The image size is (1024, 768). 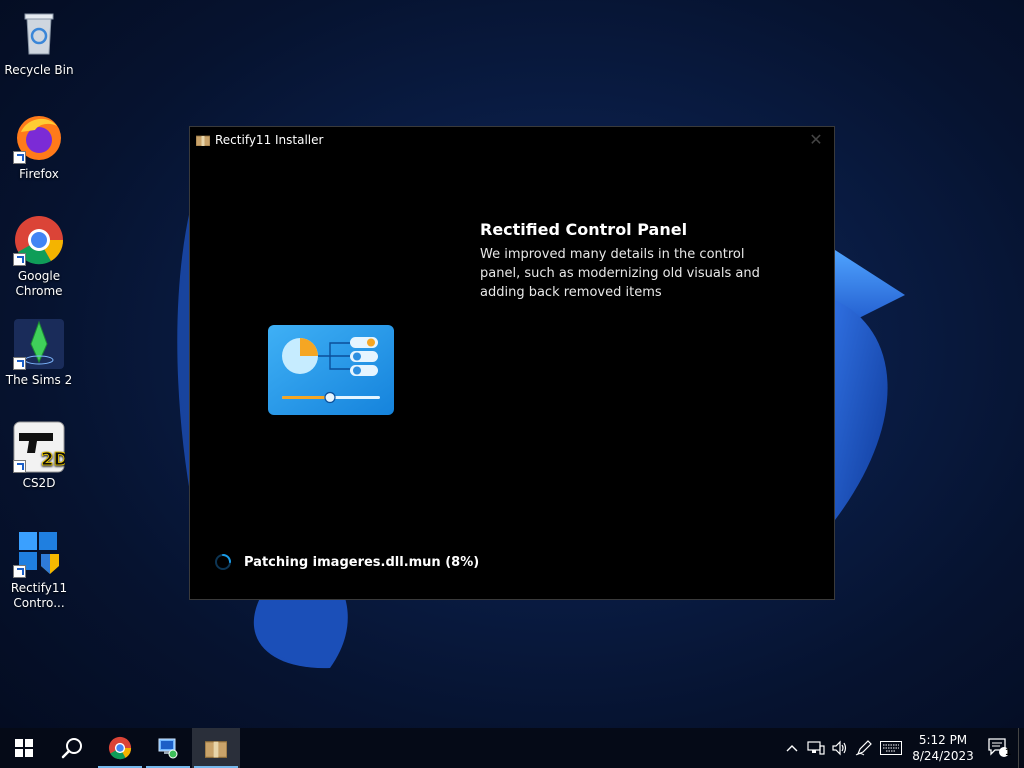 I want to click on volume-icon, so click(x=839, y=748).